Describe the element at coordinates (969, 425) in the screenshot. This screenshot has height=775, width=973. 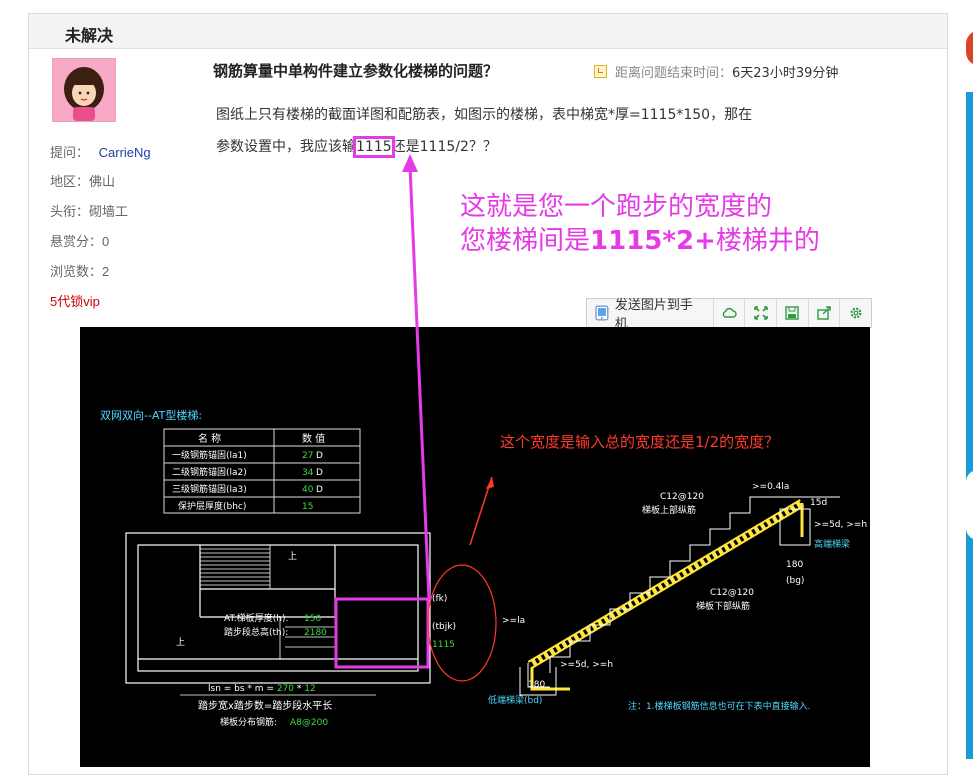
I see `side-rail` at that location.